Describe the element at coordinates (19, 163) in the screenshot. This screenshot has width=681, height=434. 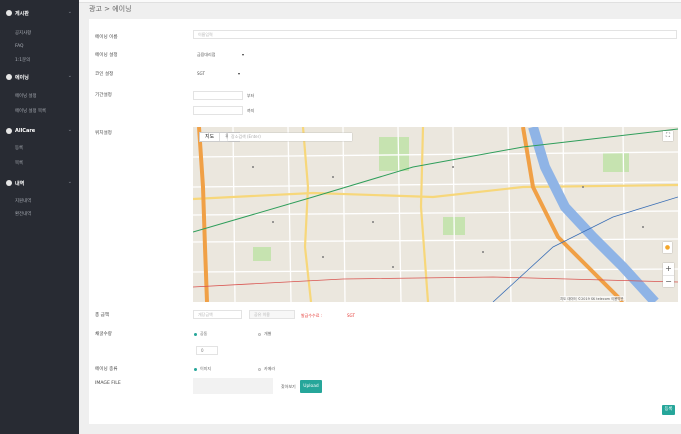
I see `sidebar-item-list: 목록` at that location.